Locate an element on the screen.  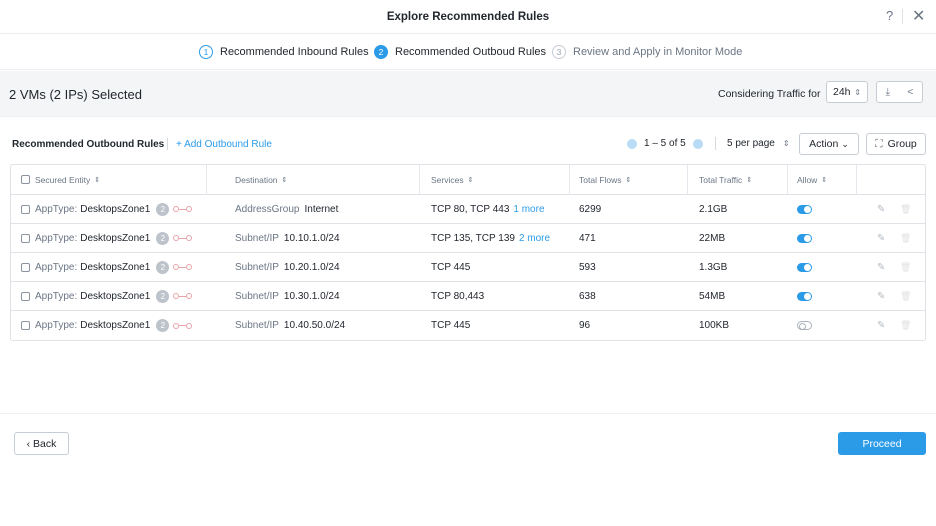
services-value: TCP 445 is located at coordinates (451, 267).